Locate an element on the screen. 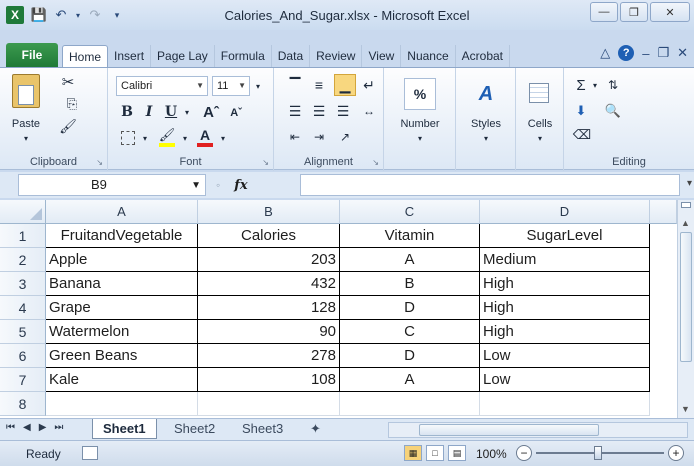 The image size is (694, 466). row-header-1: 1 is located at coordinates (23, 236).